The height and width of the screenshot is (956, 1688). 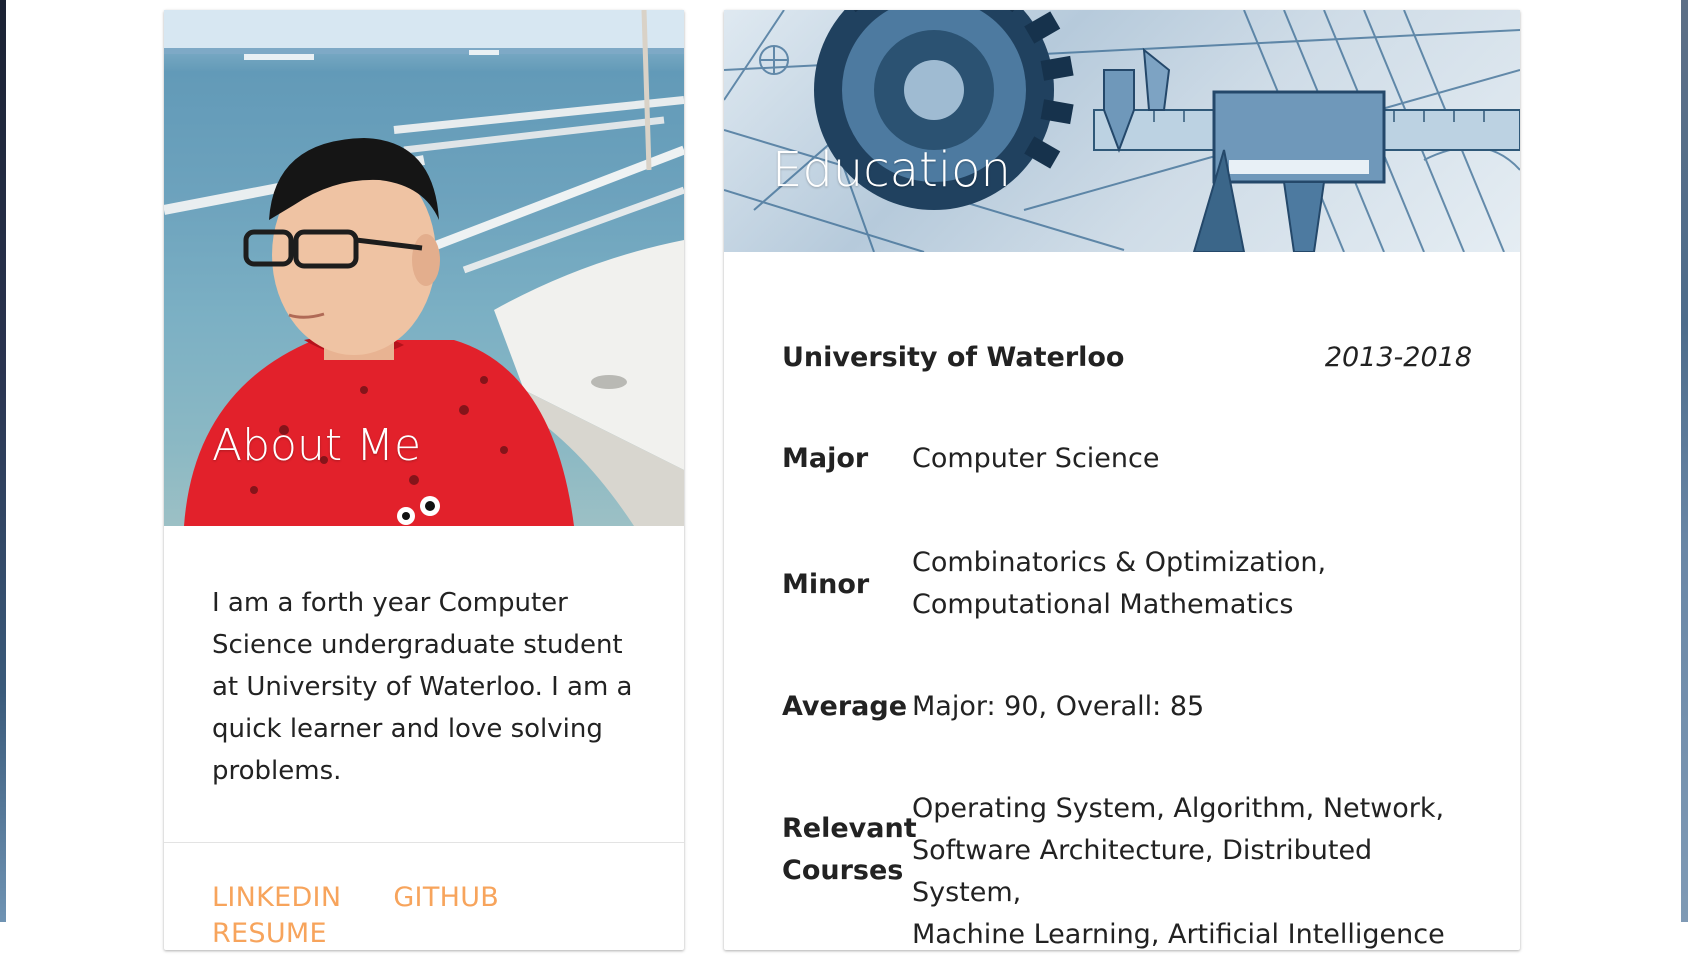 What do you see at coordinates (1684, 461) in the screenshot?
I see `right-desktop-edge` at bounding box center [1684, 461].